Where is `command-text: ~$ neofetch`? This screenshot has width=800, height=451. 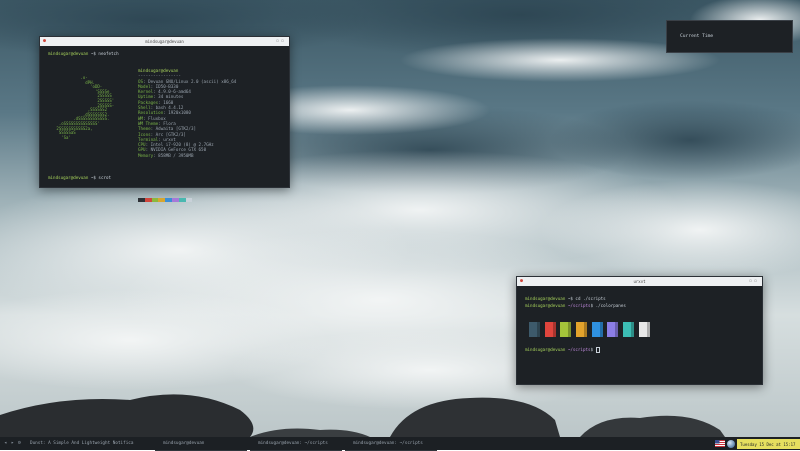 command-text: ~$ neofetch is located at coordinates (103, 53).